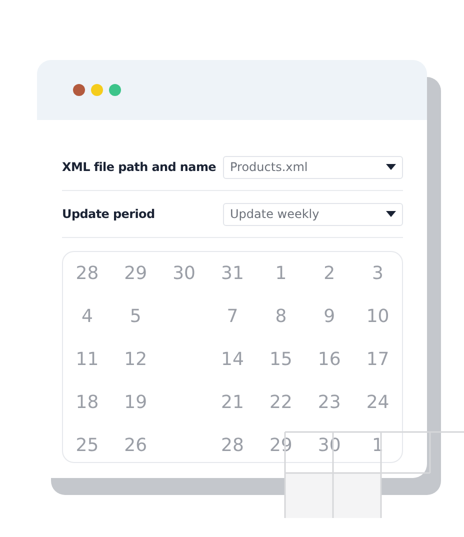  I want to click on calendar-day: 5, so click(136, 316).